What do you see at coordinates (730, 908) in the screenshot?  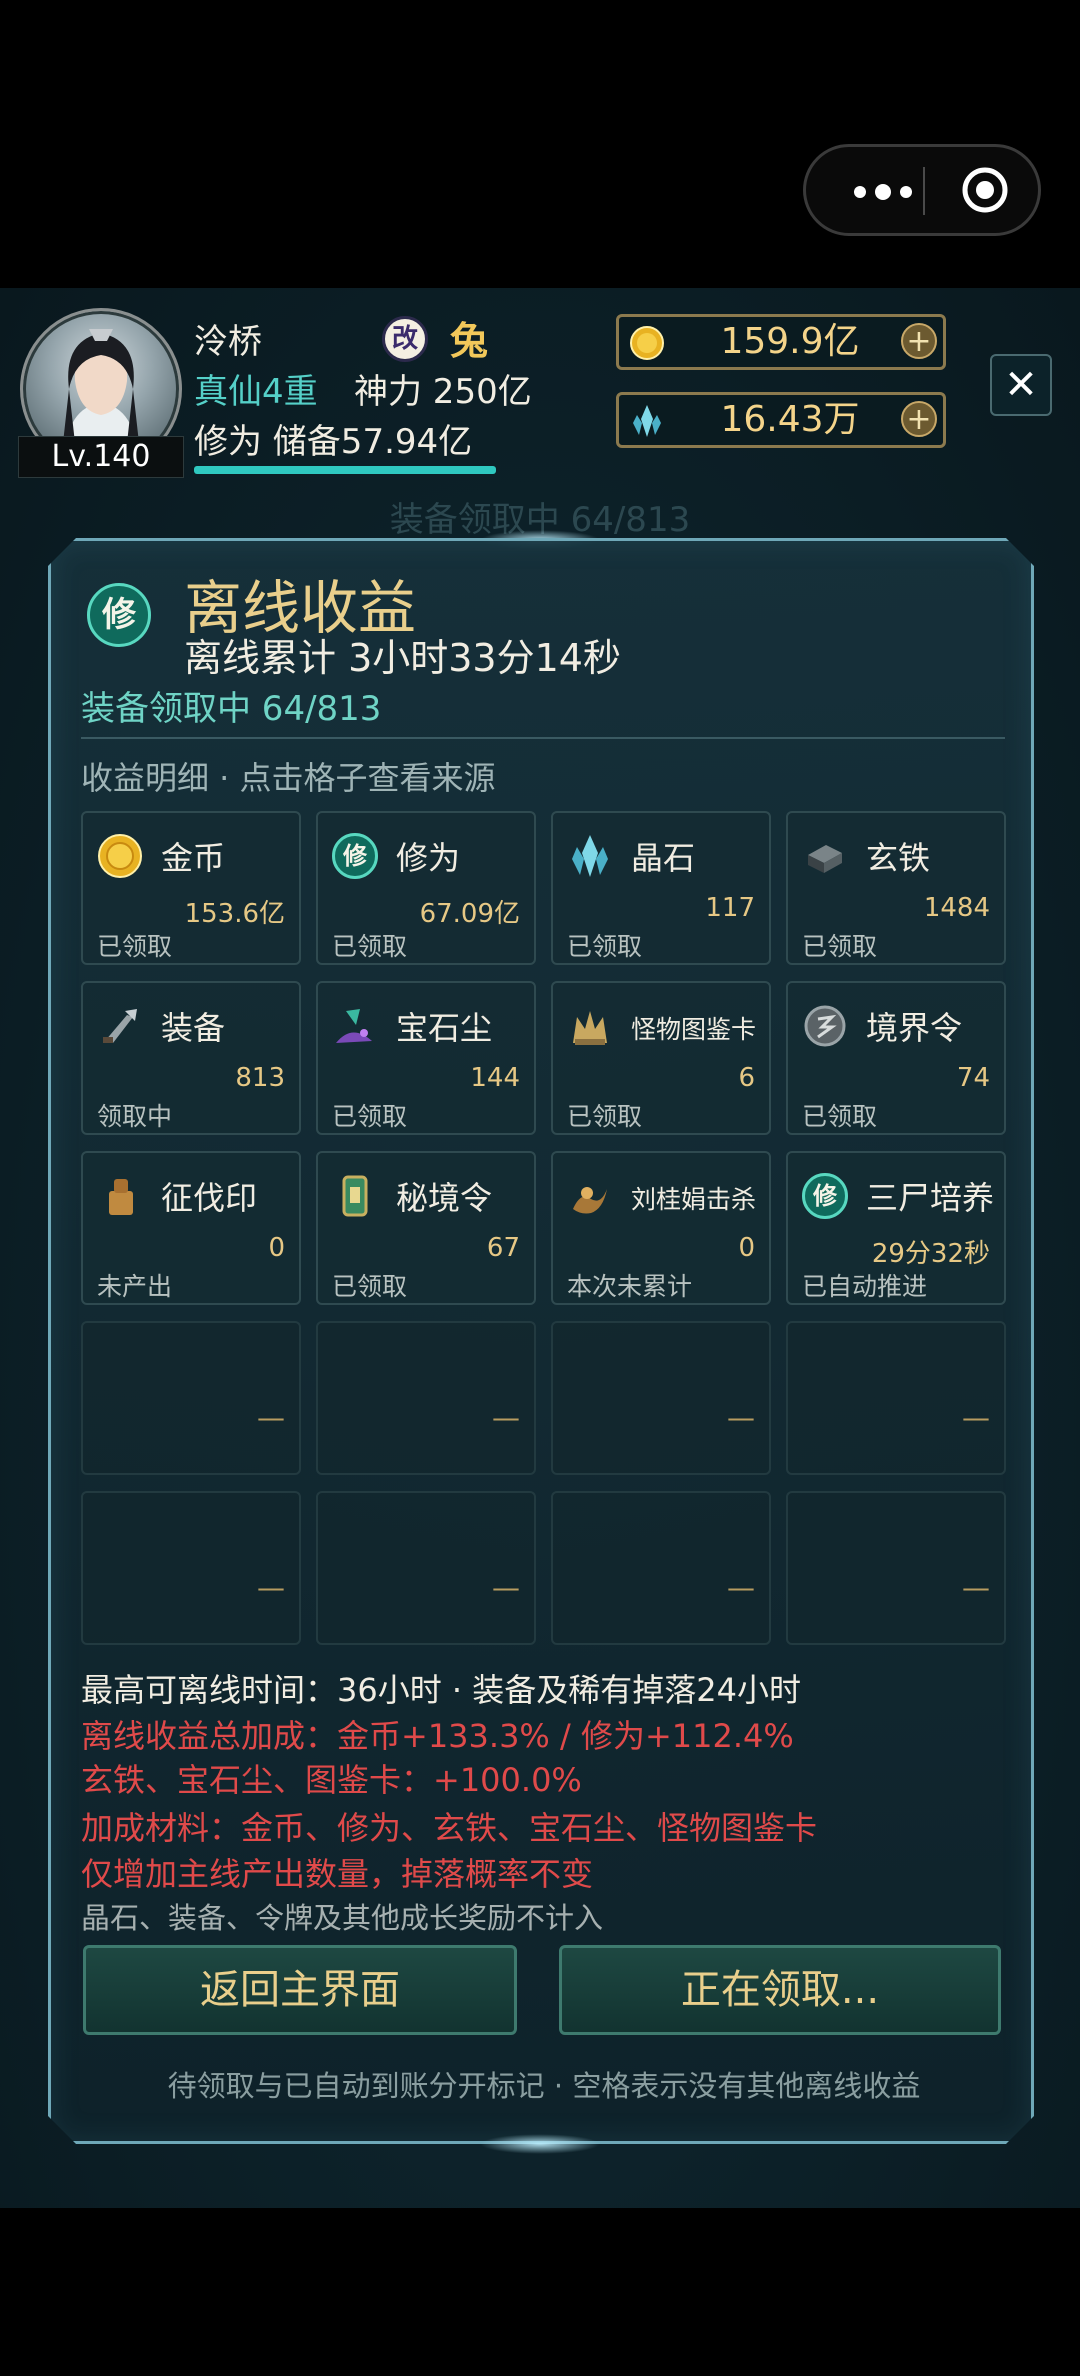 I see `reward-value: 117` at bounding box center [730, 908].